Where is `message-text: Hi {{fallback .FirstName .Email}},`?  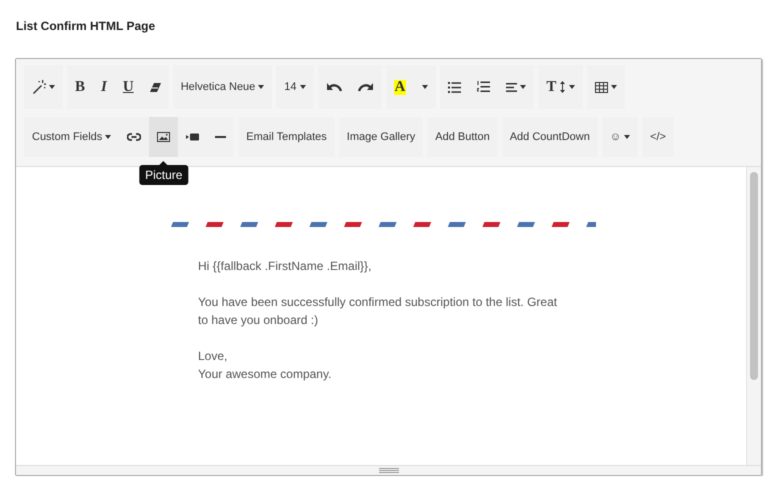 message-text: Hi {{fallback .FirstName .Email}}, is located at coordinates (285, 266).